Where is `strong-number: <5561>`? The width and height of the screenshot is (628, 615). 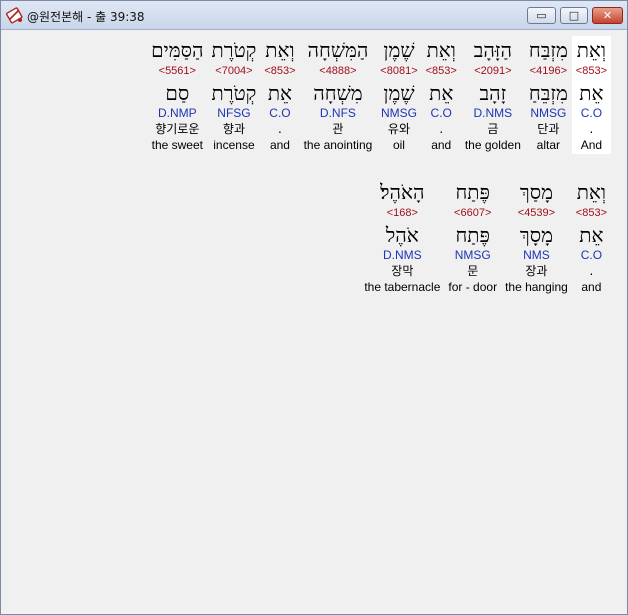
strong-number: <5561> is located at coordinates (177, 71).